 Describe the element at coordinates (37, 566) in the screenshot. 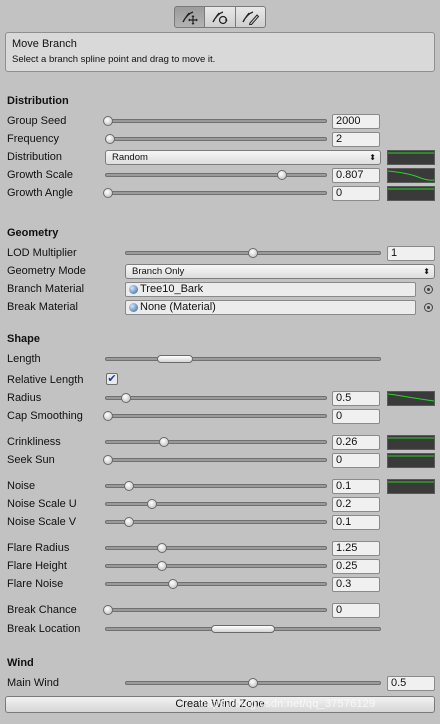

I see `flare-height-label: Flare Height` at that location.